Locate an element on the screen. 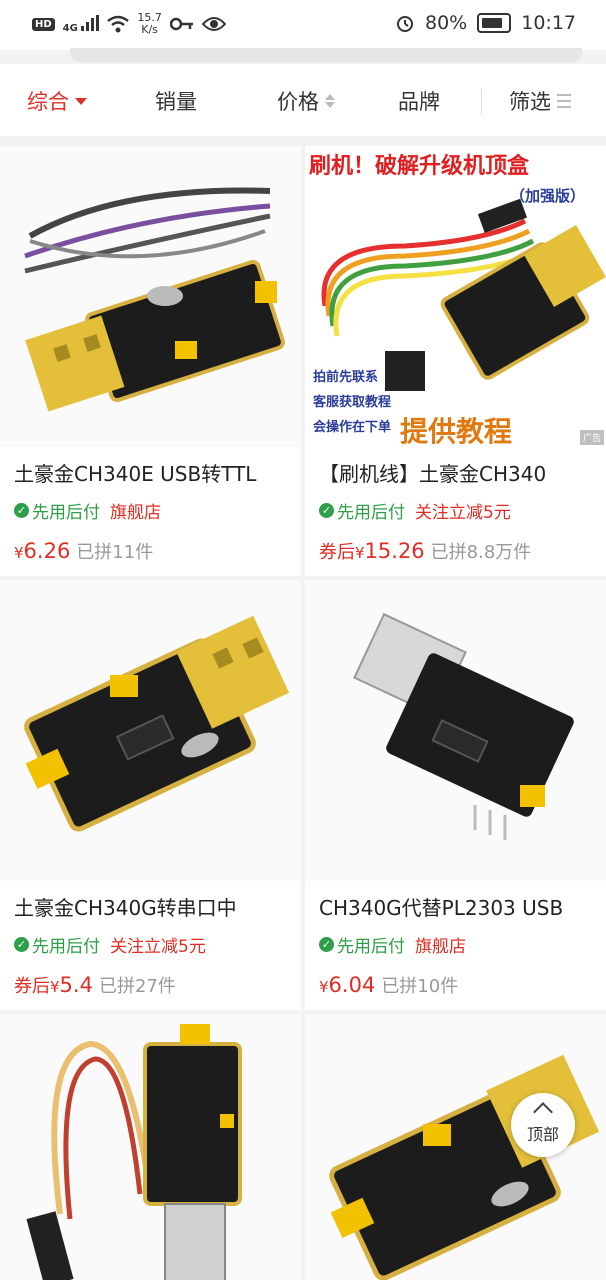  status-left: HD 4G 15.7 K/s is located at coordinates (129, 24).